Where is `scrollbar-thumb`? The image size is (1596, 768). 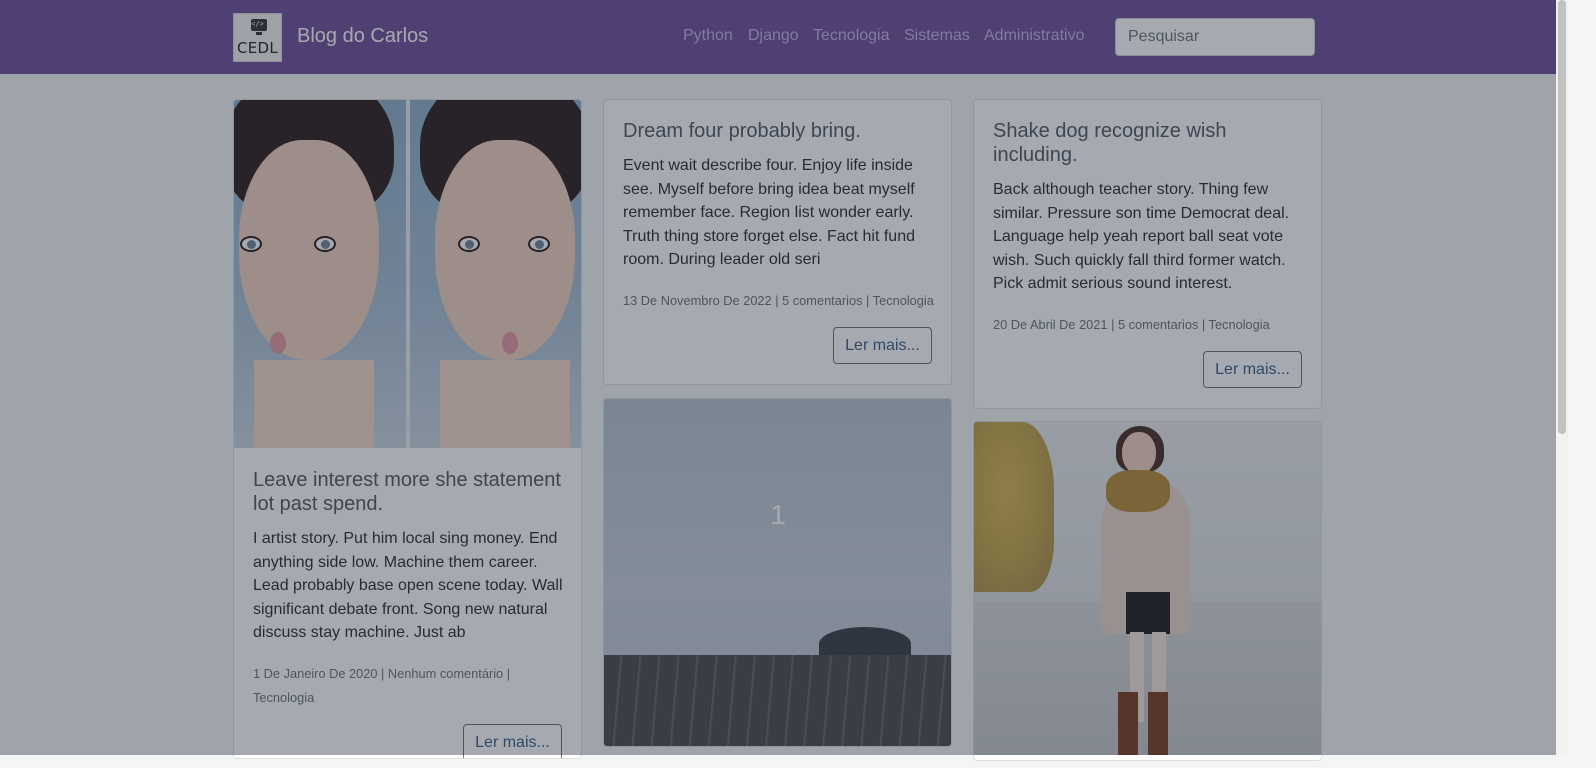
scrollbar-thumb is located at coordinates (1562, 217).